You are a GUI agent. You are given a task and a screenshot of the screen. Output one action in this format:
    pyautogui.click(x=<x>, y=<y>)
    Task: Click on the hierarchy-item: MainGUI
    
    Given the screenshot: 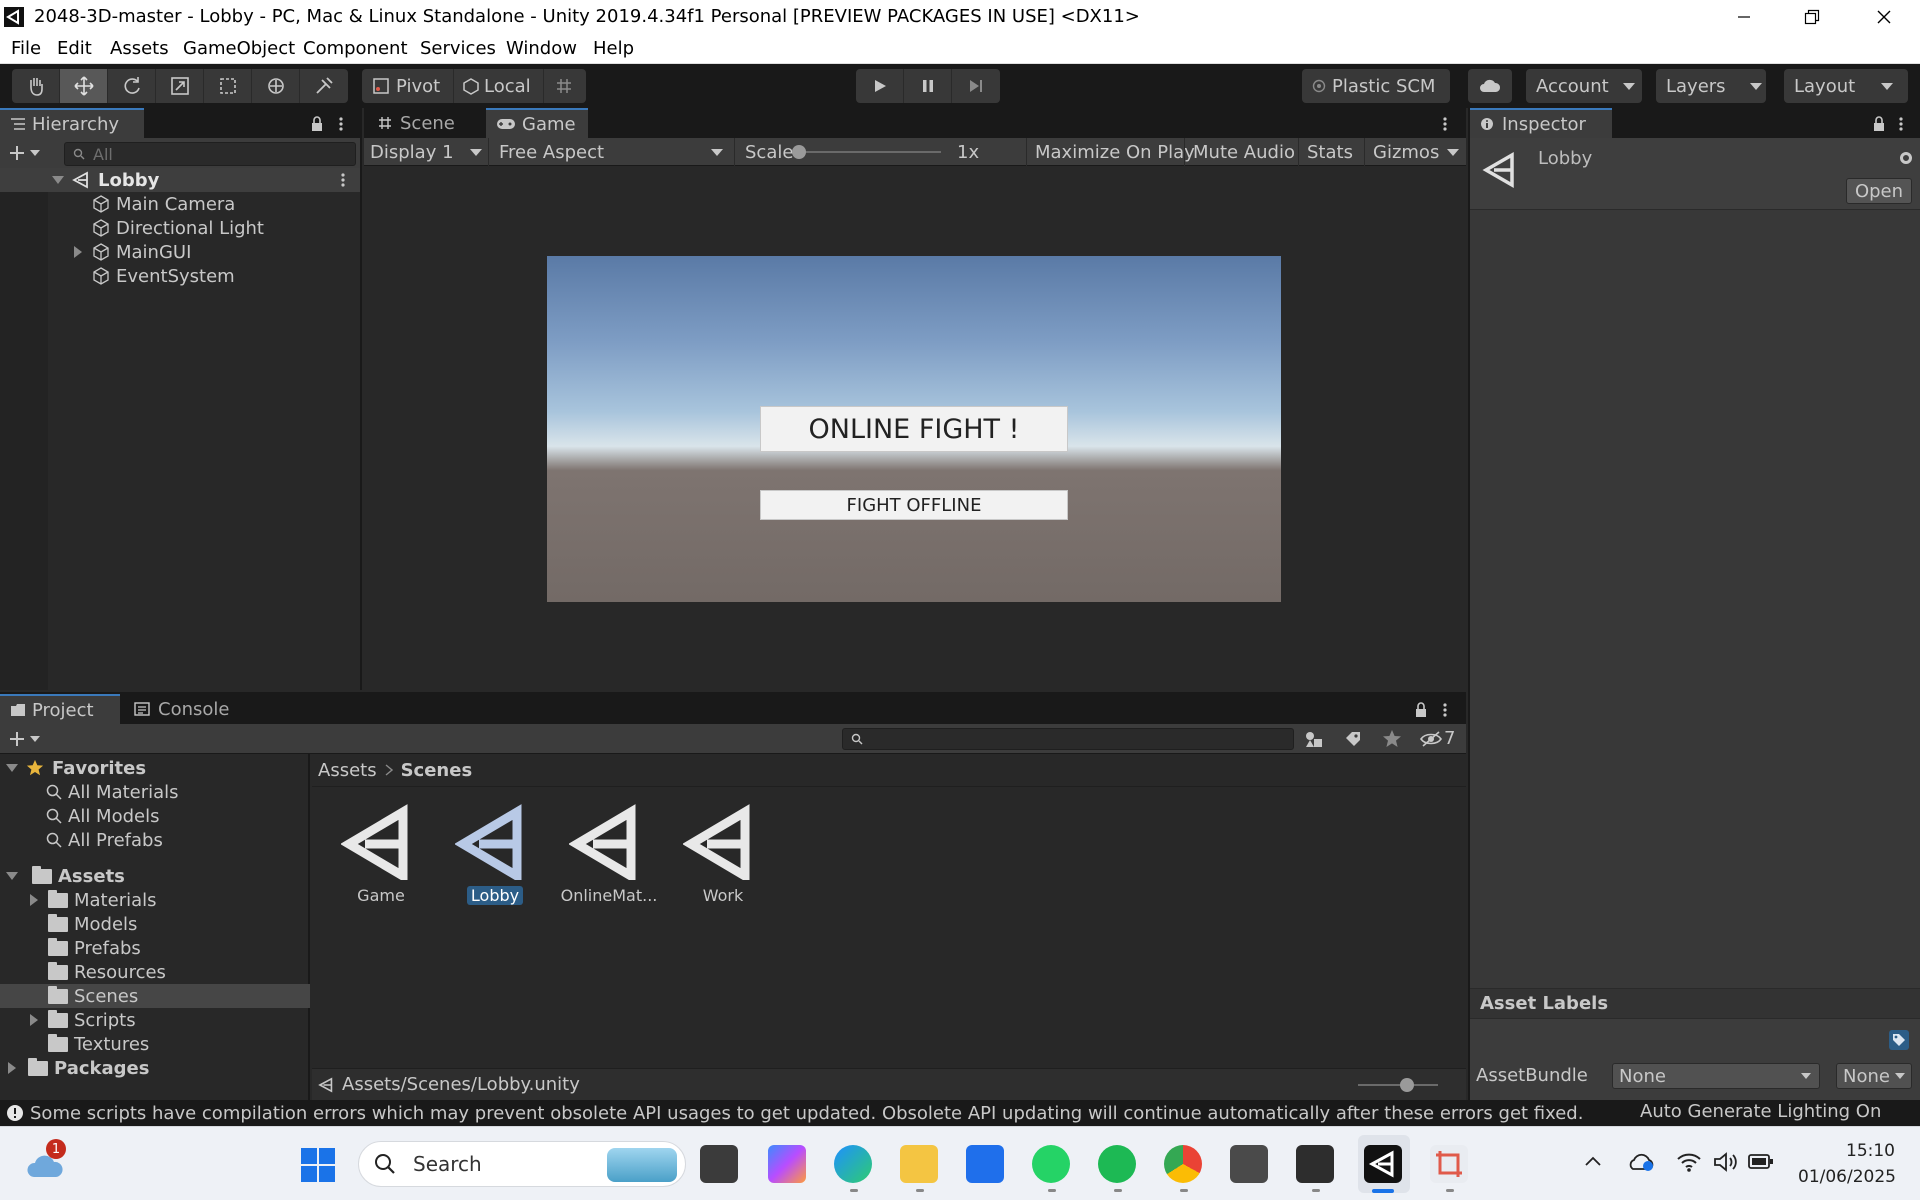 What is the action you would take?
    pyautogui.click(x=180, y=252)
    